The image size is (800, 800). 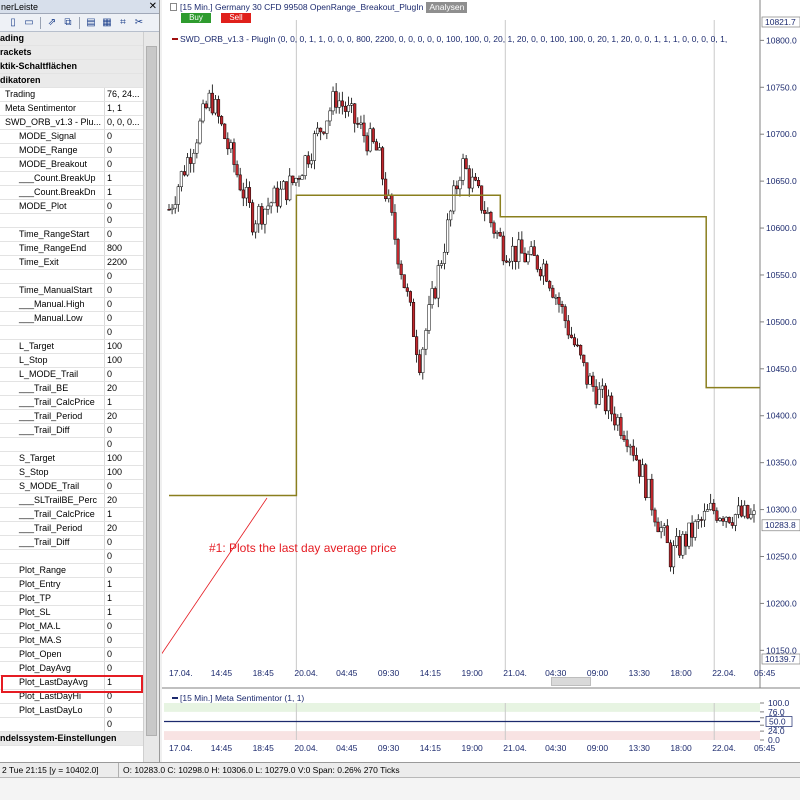 I want to click on property-row: Time_RangeStart 0, so click(x=71, y=235).